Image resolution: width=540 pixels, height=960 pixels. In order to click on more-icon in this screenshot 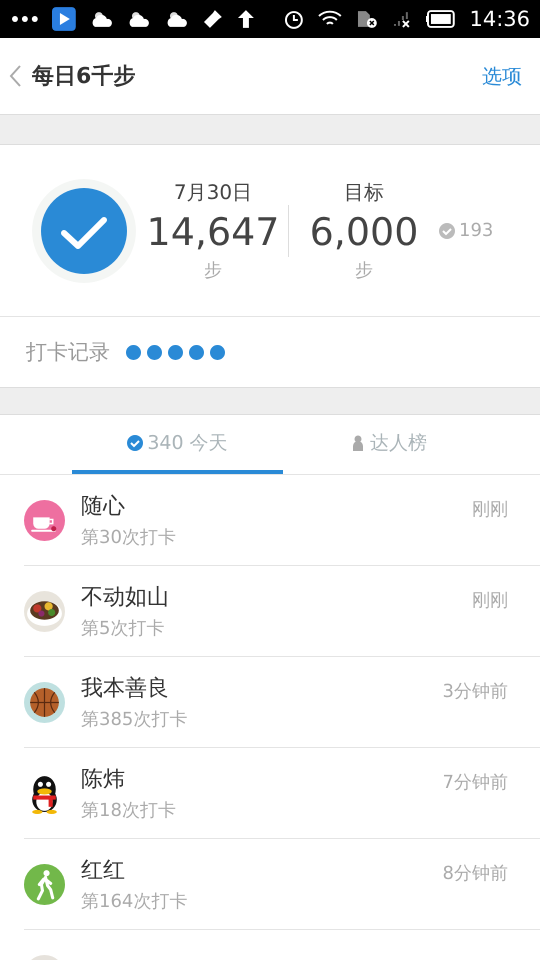, I will do `click(25, 19)`.